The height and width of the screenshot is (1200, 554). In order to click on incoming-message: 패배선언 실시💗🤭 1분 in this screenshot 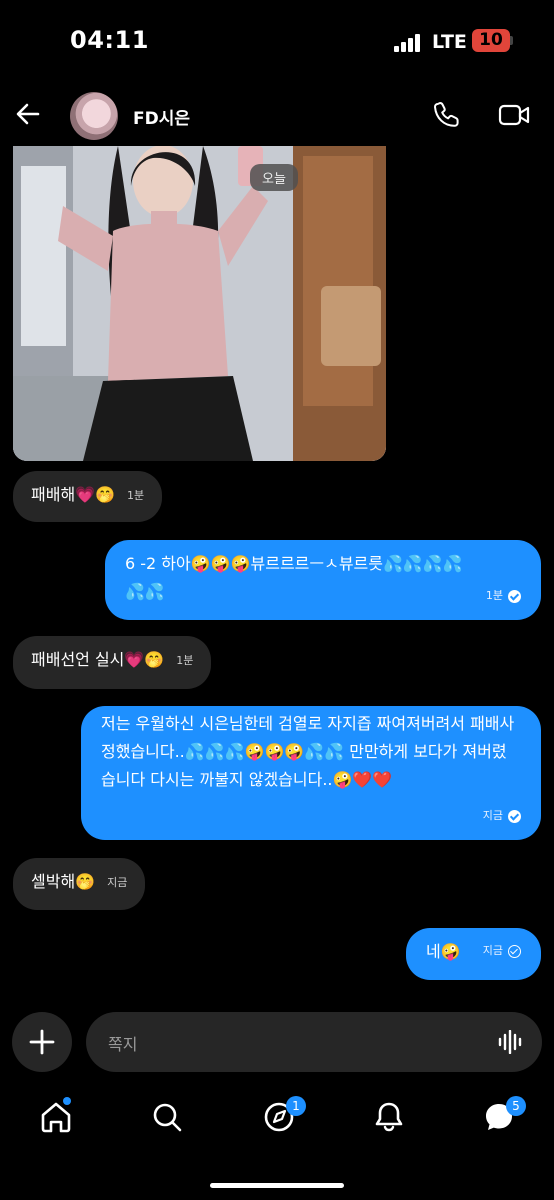, I will do `click(112, 662)`.